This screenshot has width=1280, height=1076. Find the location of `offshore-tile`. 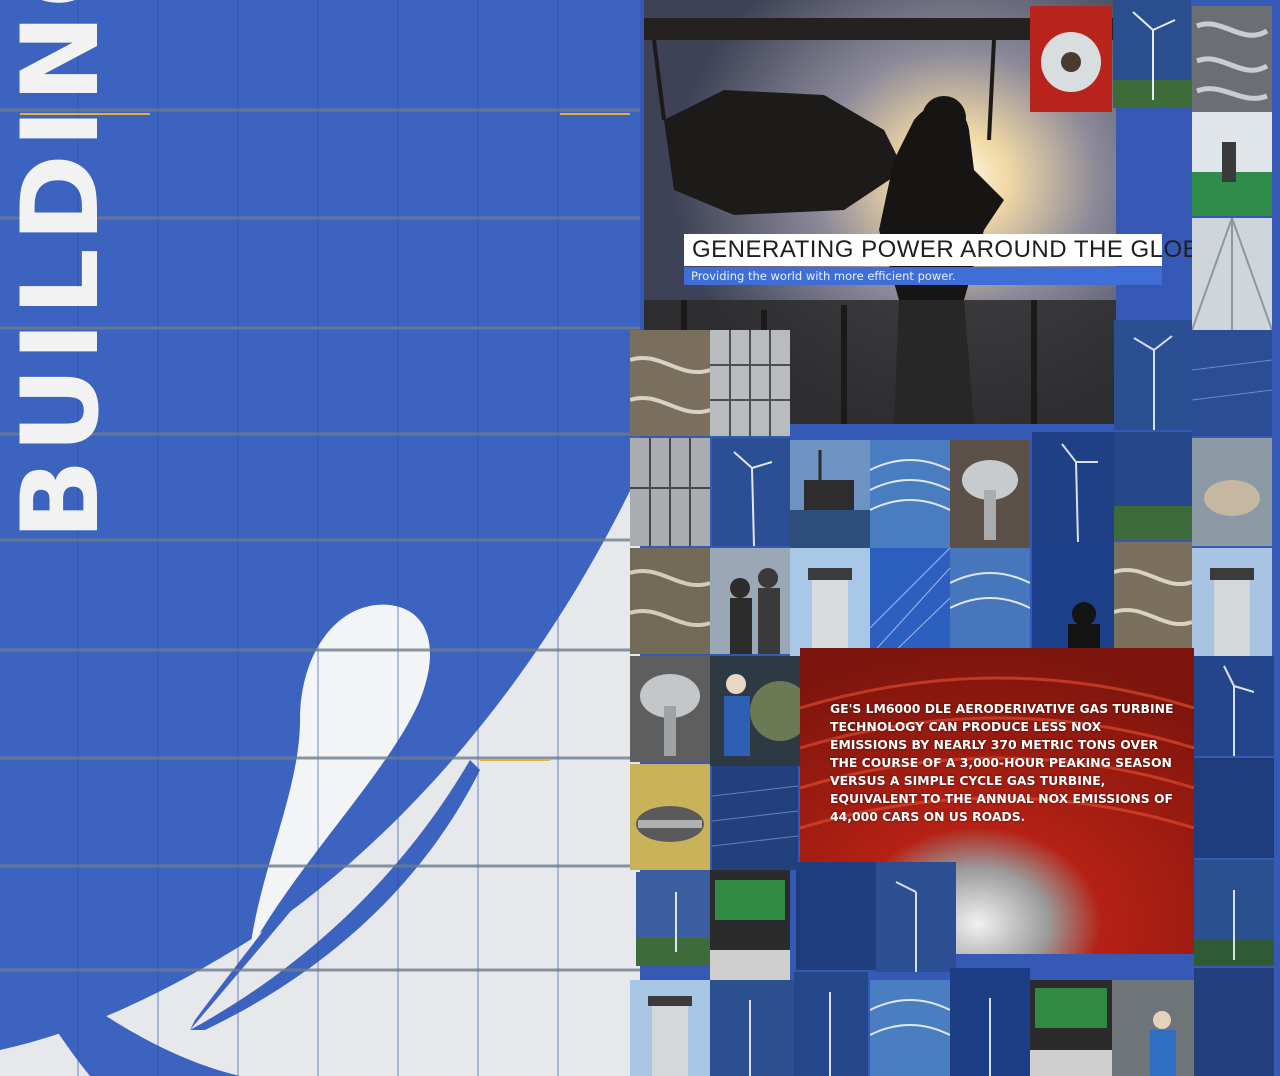

offshore-tile is located at coordinates (830, 494).